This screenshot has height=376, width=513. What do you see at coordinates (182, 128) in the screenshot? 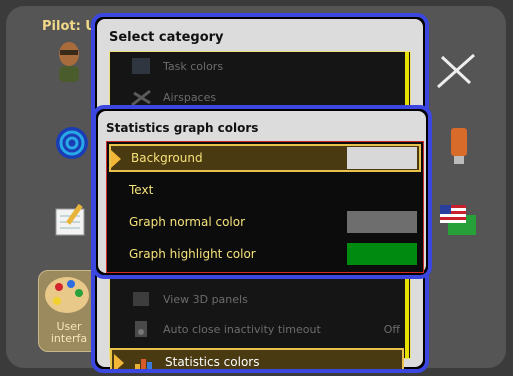
I see `statistics-graph-colors-title: Statistics graph colors` at bounding box center [182, 128].